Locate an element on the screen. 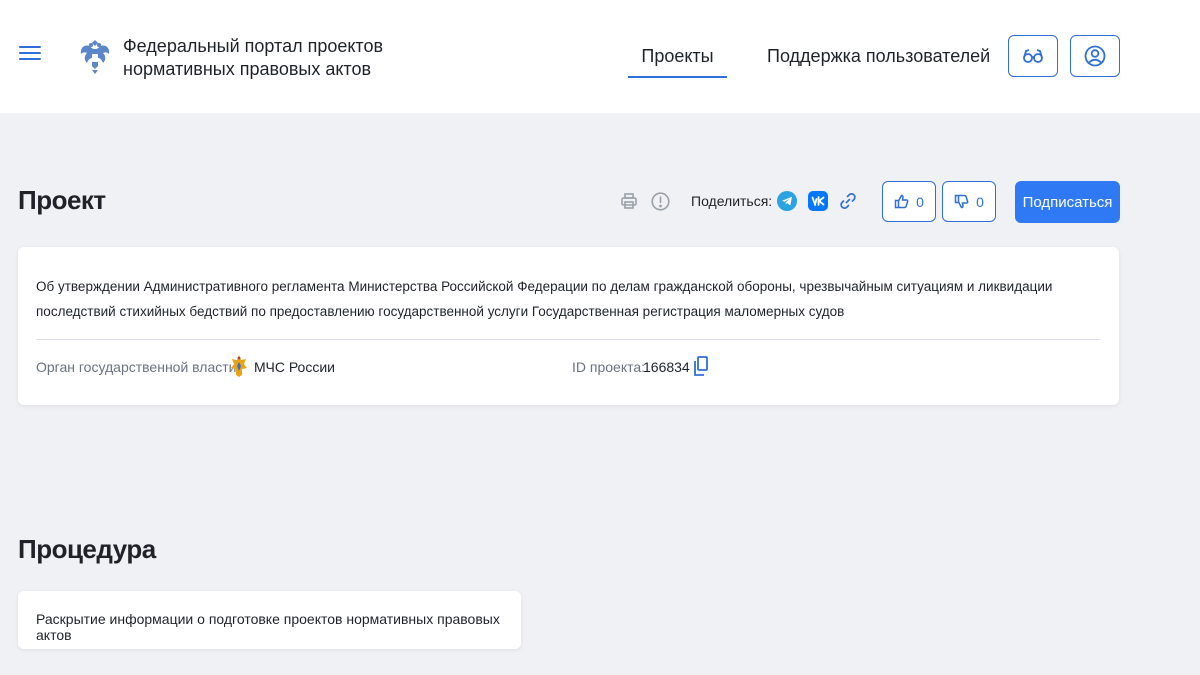 This screenshot has height=675, width=1200. user-icon is located at coordinates (1095, 56).